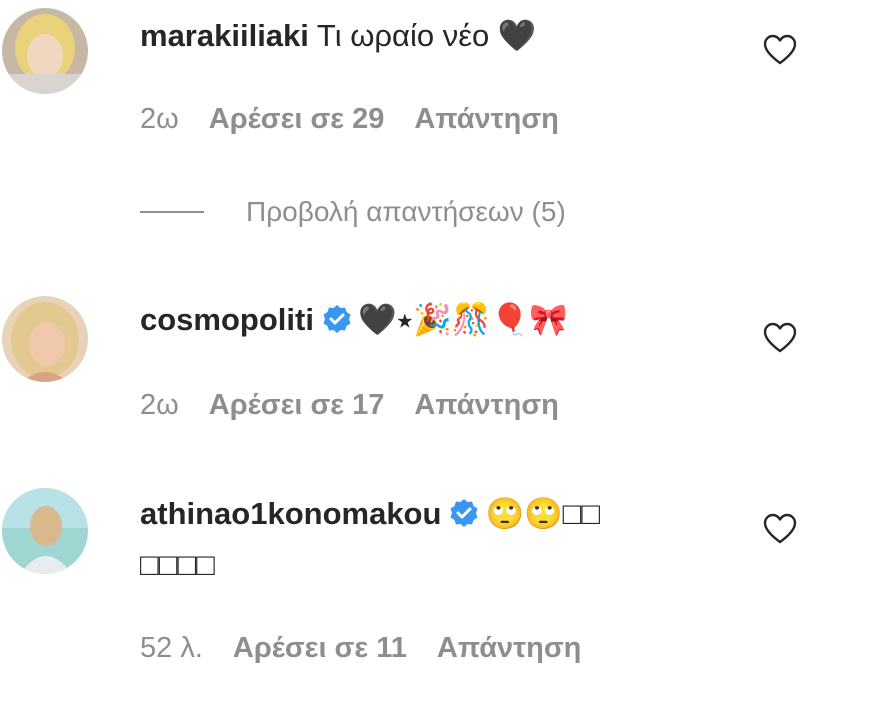 The width and height of the screenshot is (880, 703). I want to click on divider, so click(172, 212).